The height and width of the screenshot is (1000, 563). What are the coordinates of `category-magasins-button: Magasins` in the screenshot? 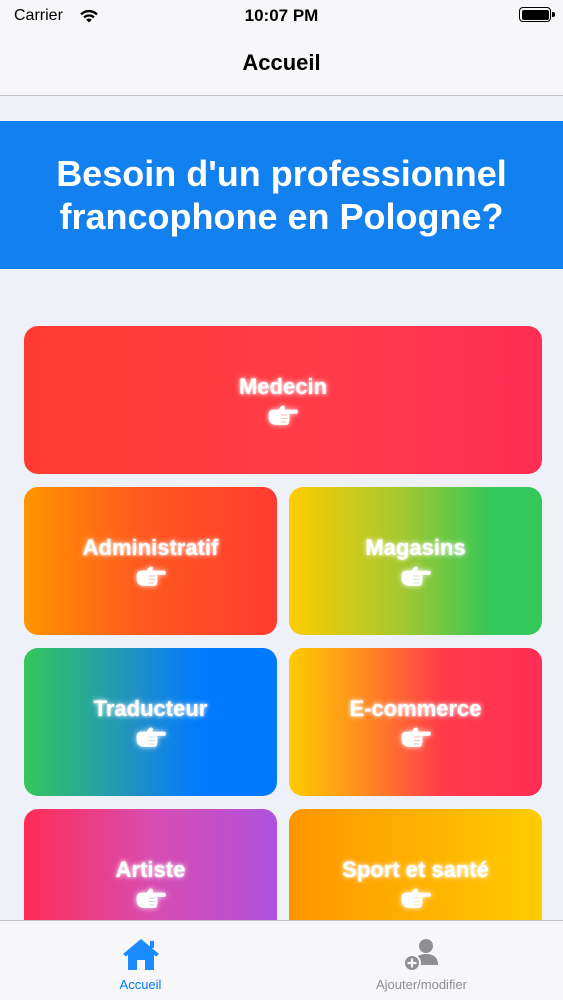 It's located at (415, 561).